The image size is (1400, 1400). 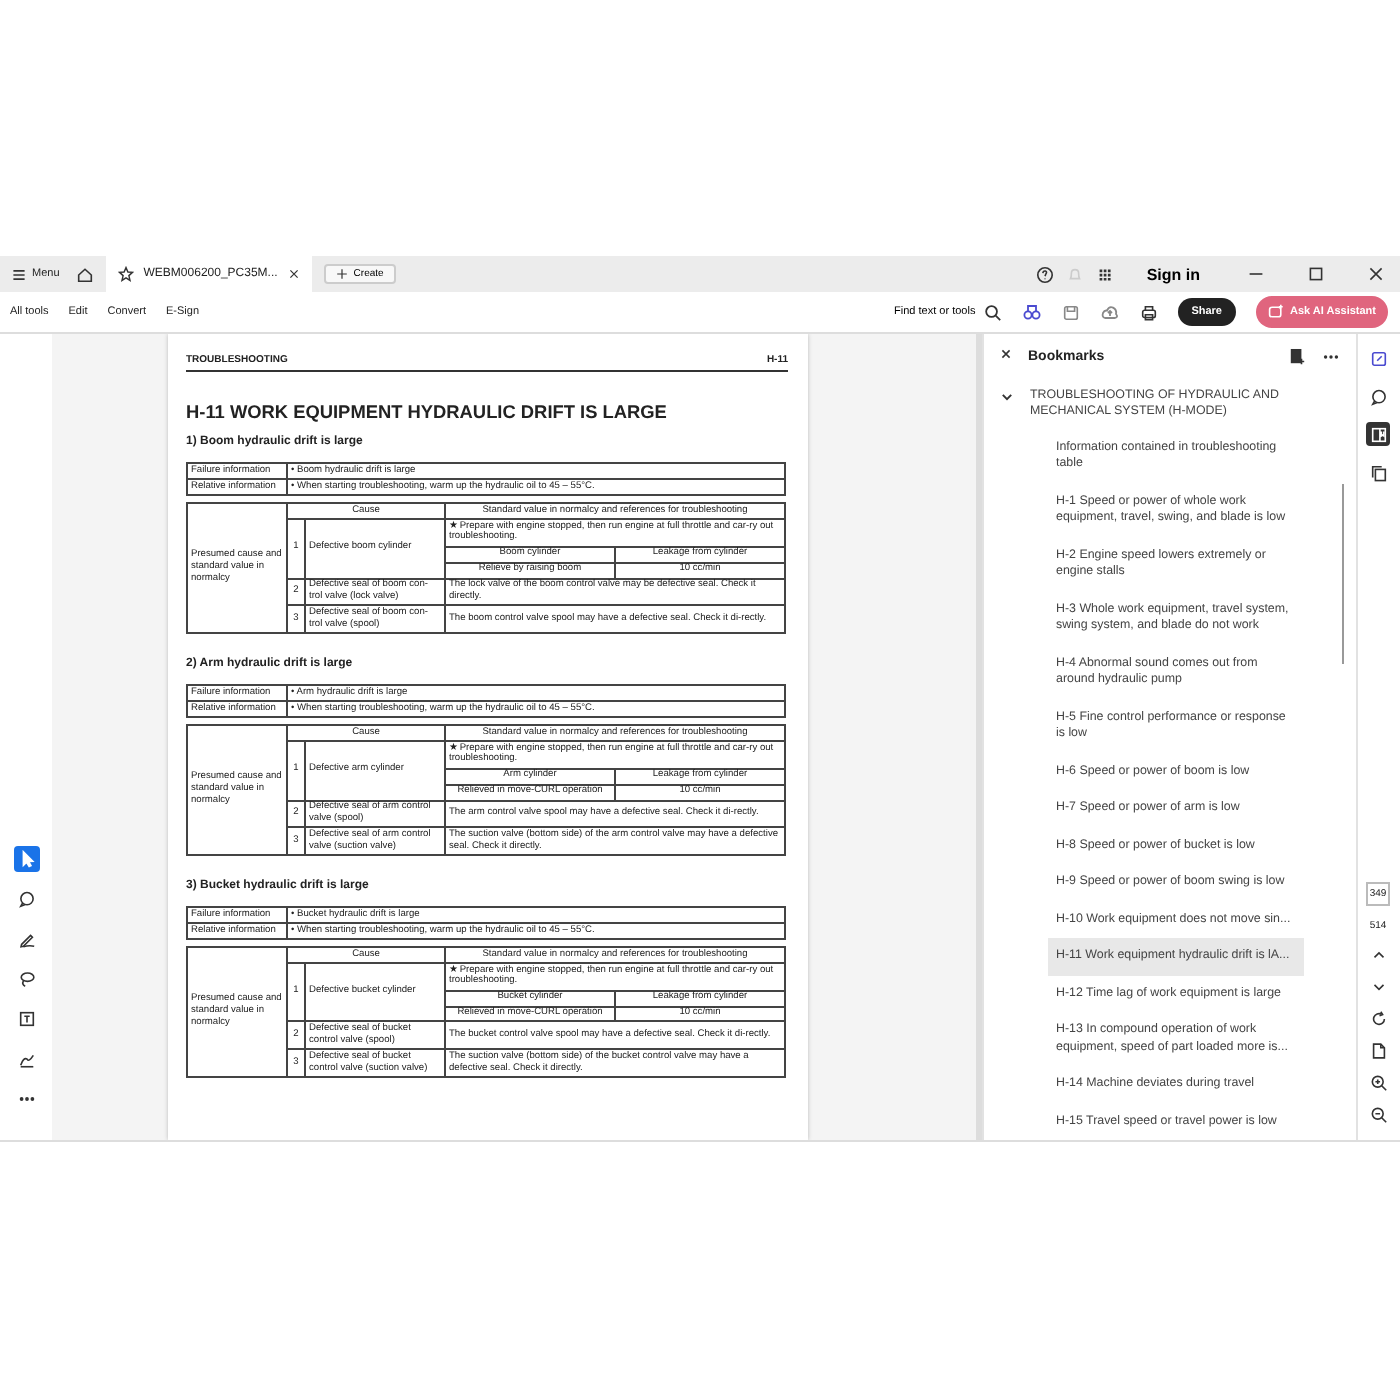 I want to click on lasso-icon, so click(x=26, y=979).